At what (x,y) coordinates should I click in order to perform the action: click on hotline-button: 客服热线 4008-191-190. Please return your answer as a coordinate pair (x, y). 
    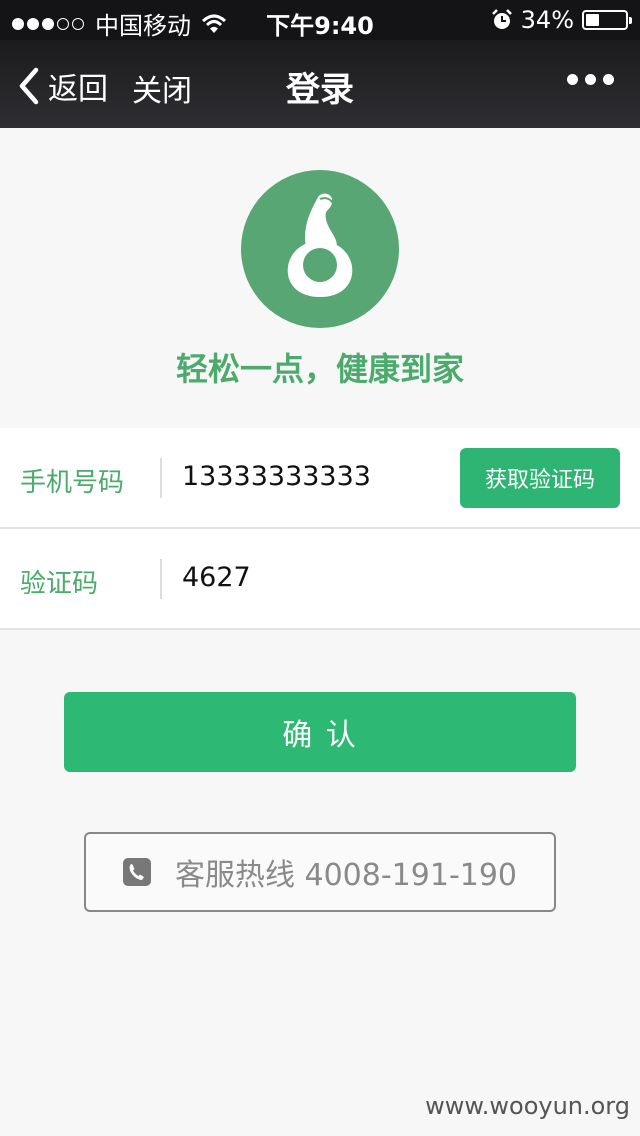
    Looking at the image, I should click on (320, 872).